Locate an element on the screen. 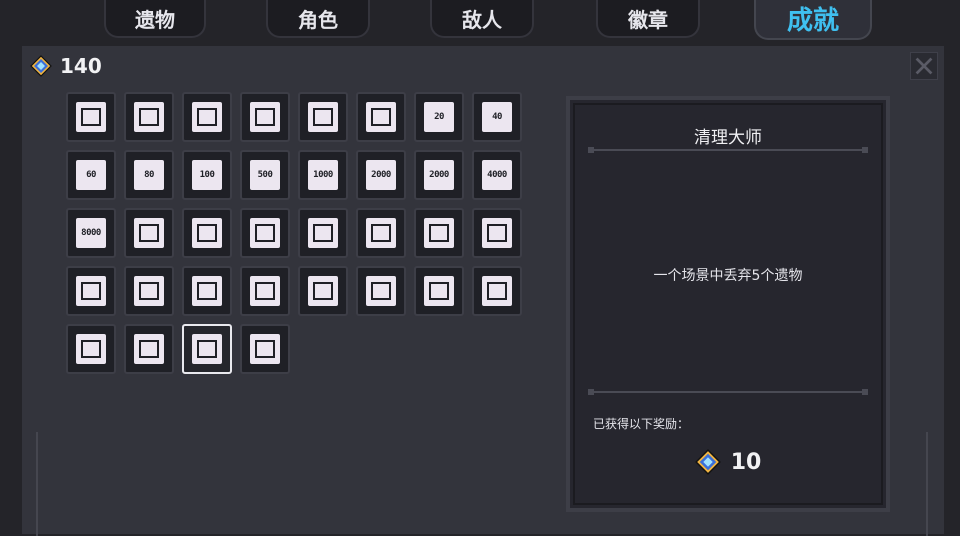  achievement-icon-text: 500 is located at coordinates (265, 175).